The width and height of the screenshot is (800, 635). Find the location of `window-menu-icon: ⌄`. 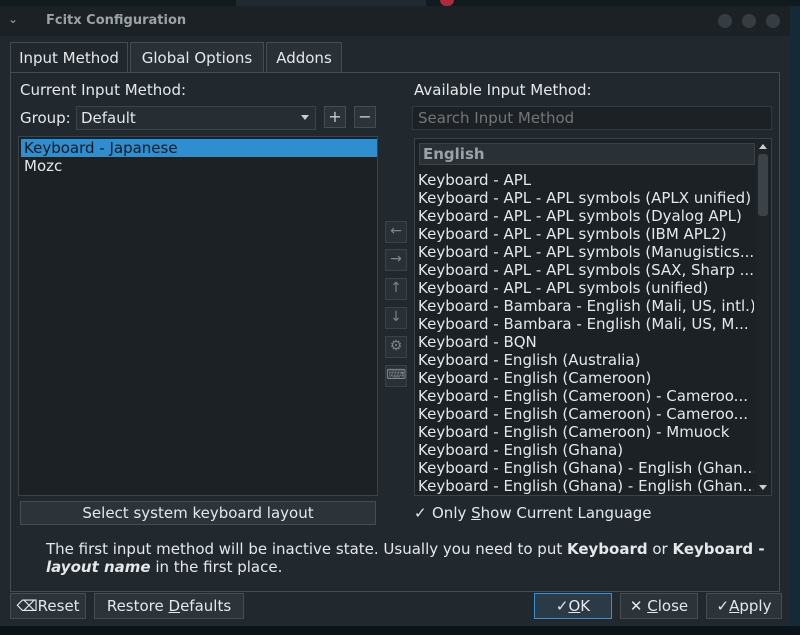

window-menu-icon: ⌄ is located at coordinates (13, 19).